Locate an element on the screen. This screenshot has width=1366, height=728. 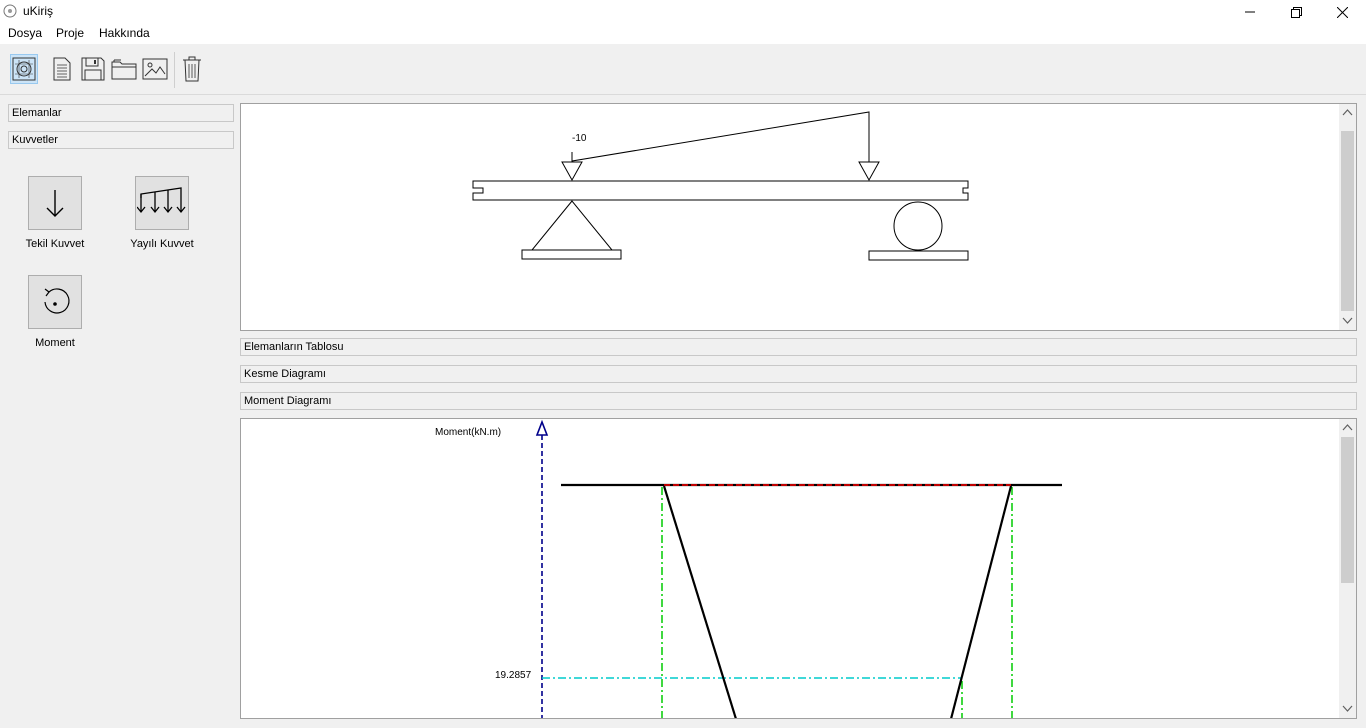
open-folder-button is located at coordinates (124, 69).